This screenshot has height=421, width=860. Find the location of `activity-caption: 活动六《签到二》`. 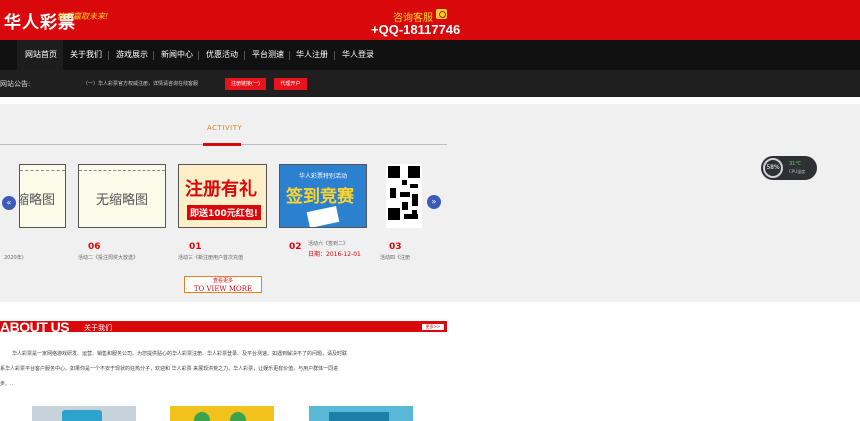

activity-caption: 活动六《签到二》 is located at coordinates (328, 243).